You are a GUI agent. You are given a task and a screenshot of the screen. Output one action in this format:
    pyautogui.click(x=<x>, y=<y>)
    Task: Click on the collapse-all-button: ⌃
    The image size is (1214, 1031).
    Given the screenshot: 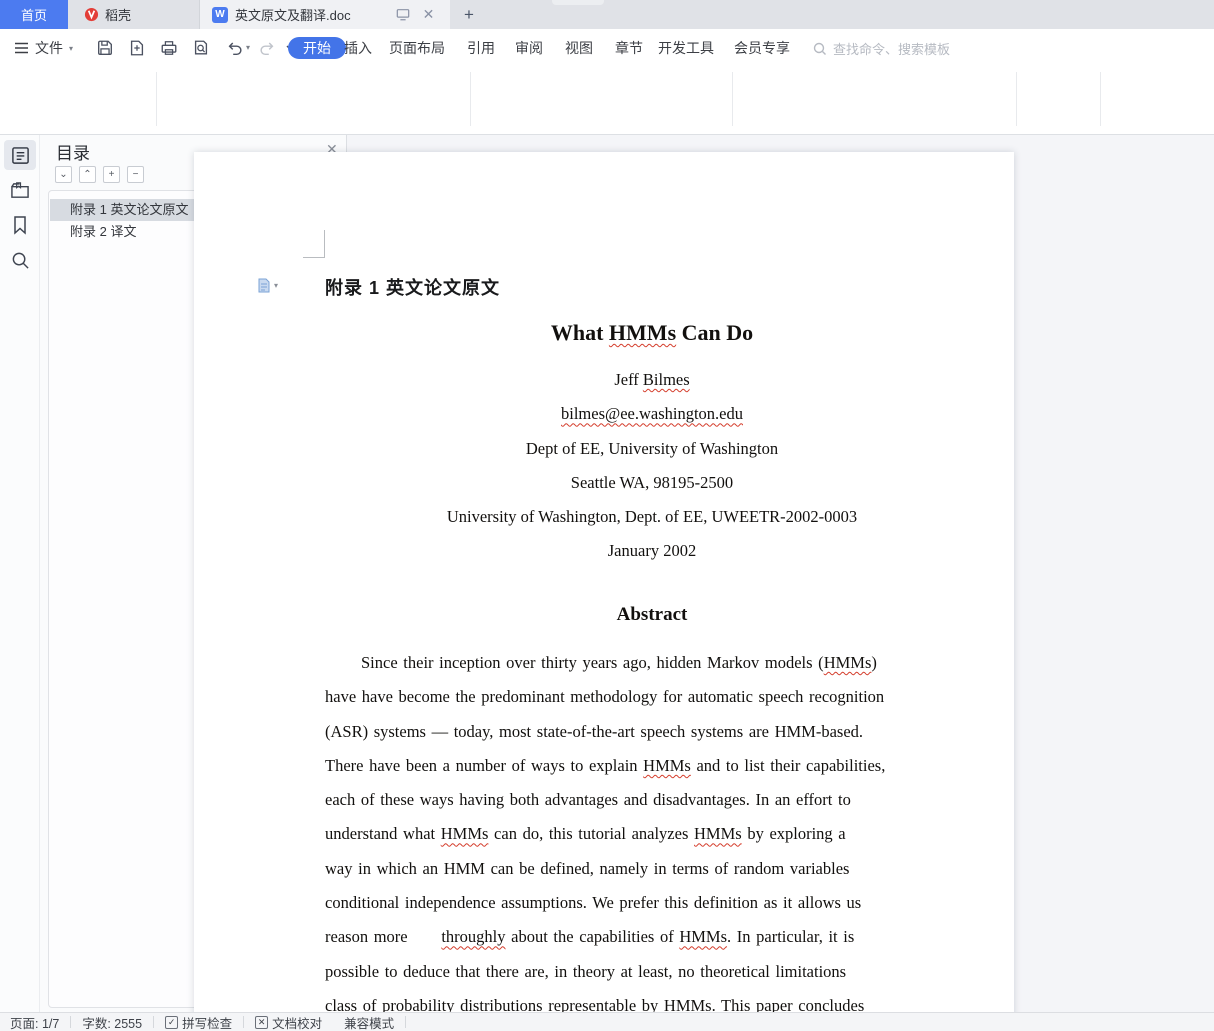 What is the action you would take?
    pyautogui.click(x=87, y=174)
    